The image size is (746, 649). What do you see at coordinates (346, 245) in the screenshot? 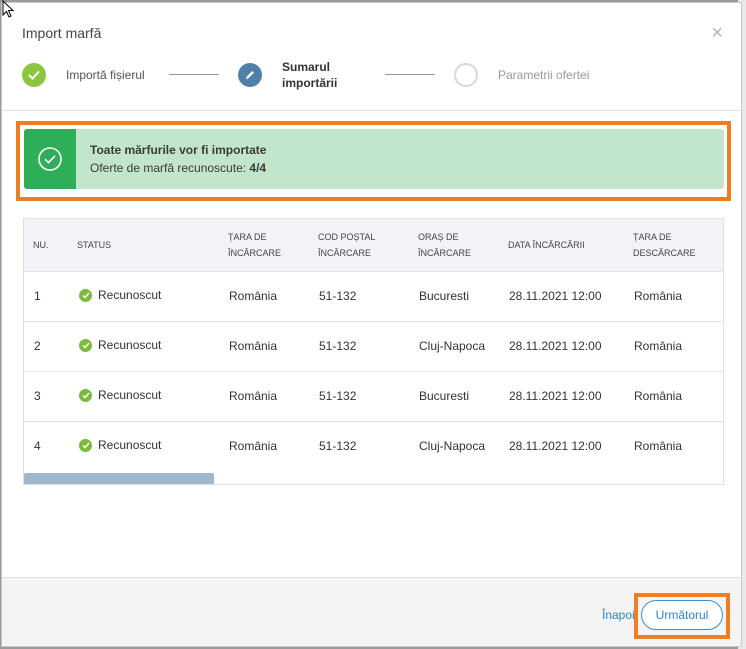
I see `th-load-postal: COD POȘTAL ÎNCĂRCARE` at bounding box center [346, 245].